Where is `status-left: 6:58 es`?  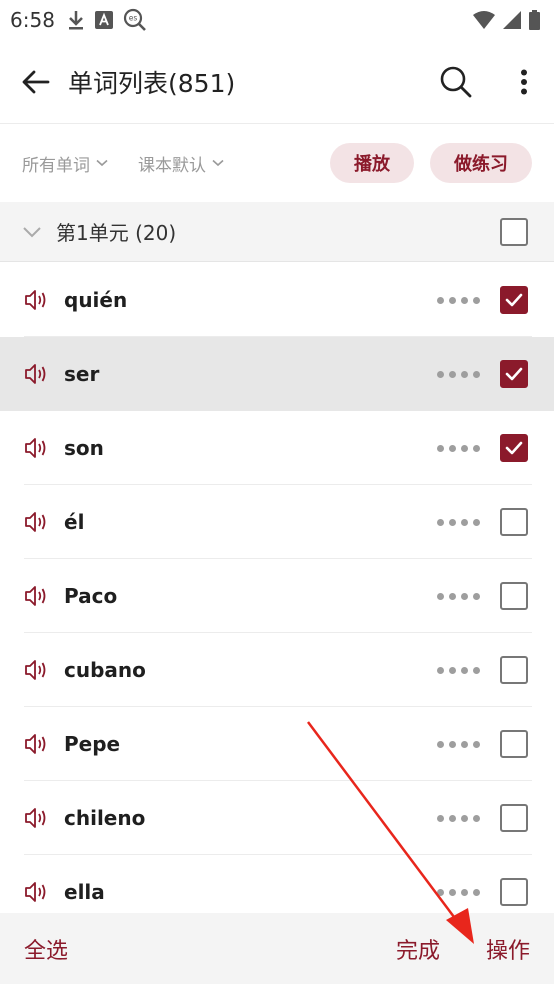 status-left: 6:58 es is located at coordinates (78, 20).